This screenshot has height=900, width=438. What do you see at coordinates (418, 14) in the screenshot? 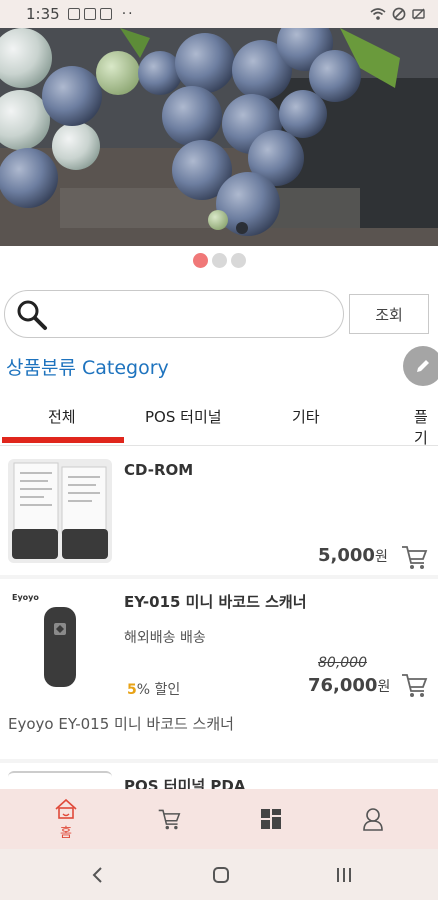
I see `battery-icon` at bounding box center [418, 14].